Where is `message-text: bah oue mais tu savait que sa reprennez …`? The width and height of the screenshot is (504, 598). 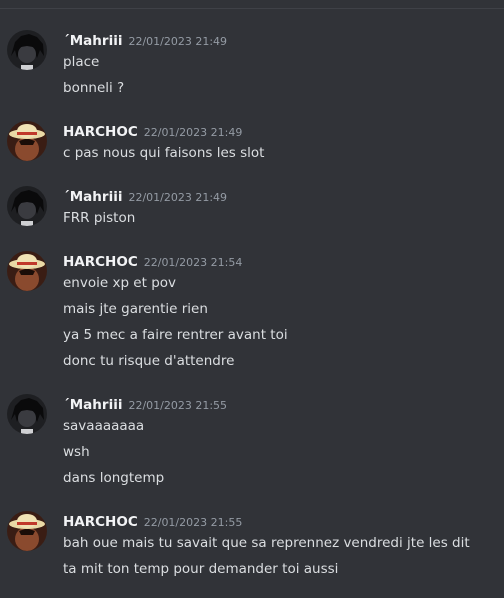 message-text: bah oue mais tu savait que sa reprennez … is located at coordinates (266, 543).